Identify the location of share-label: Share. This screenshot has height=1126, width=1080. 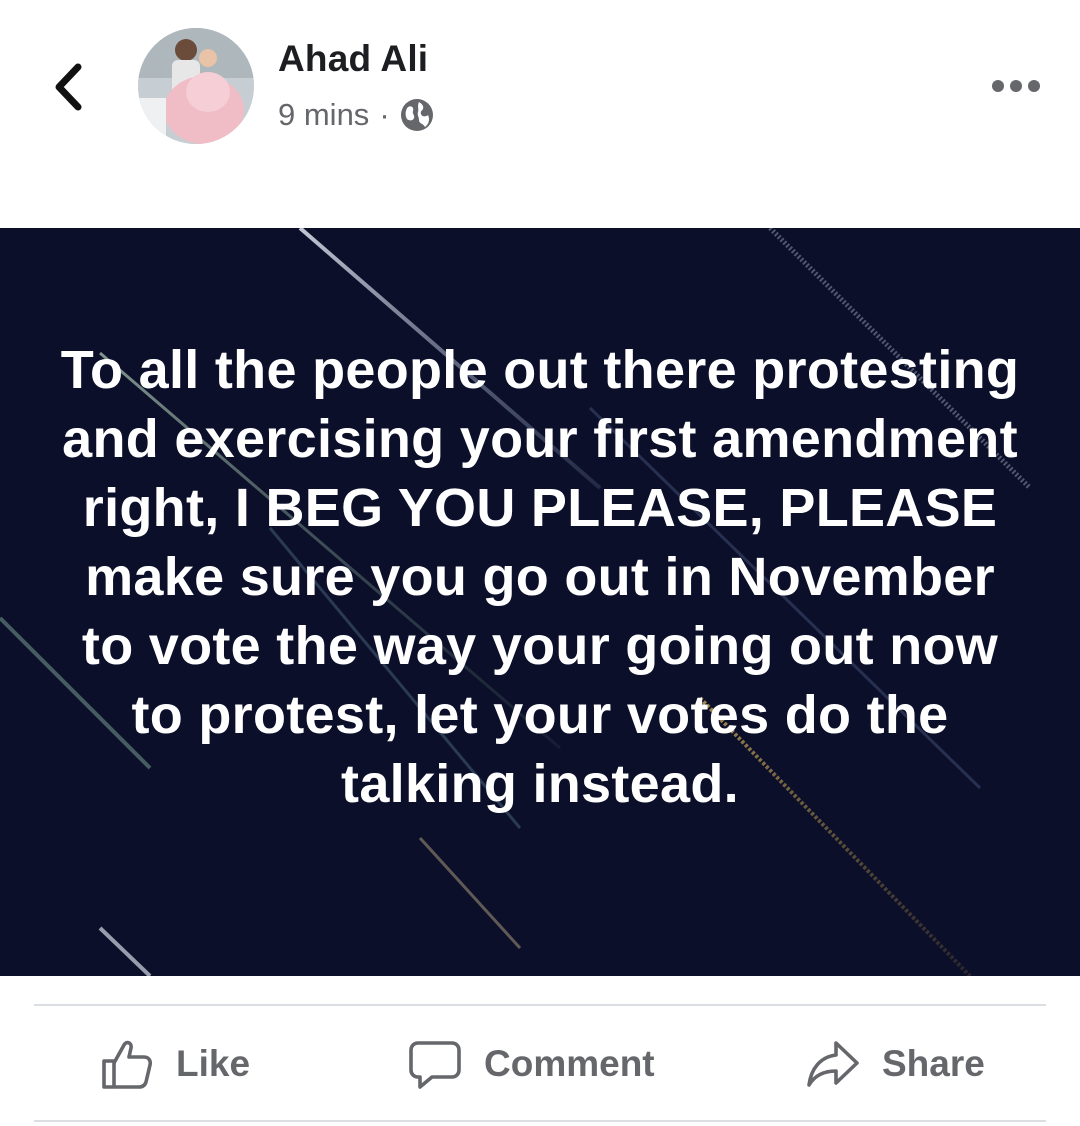
(933, 1063).